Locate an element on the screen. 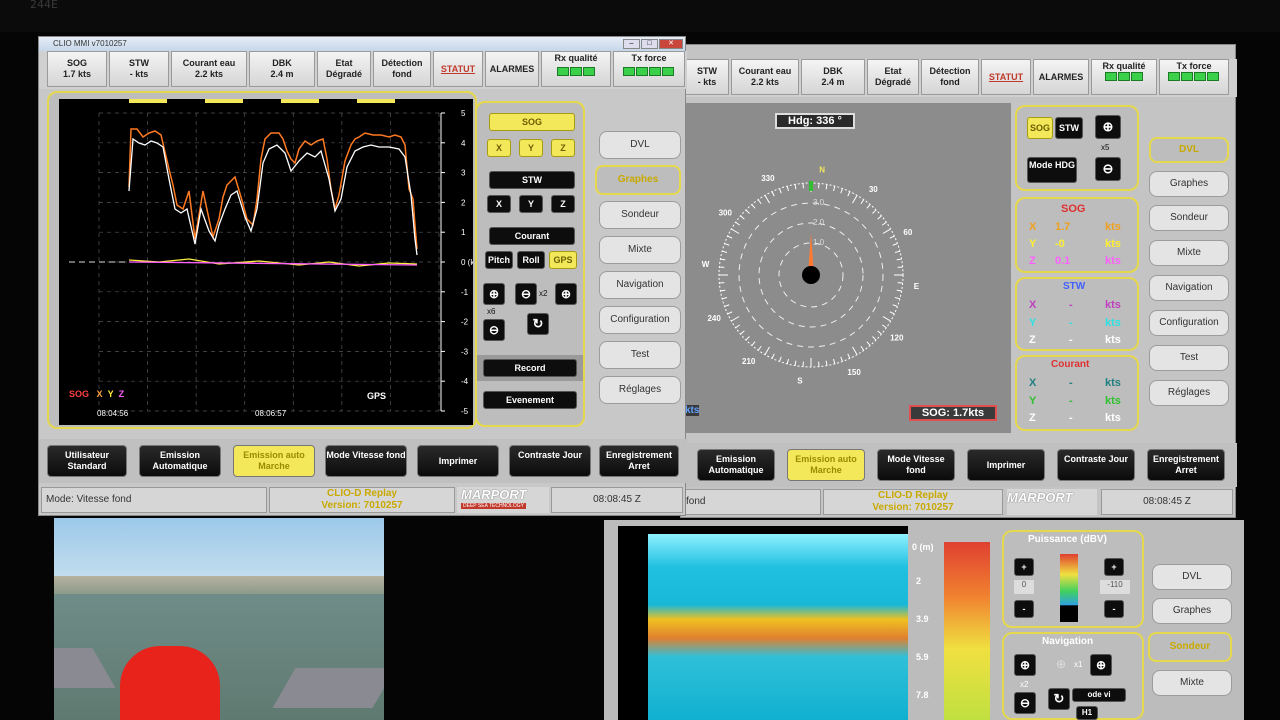 The width and height of the screenshot is (1280, 720). maximize-icon: □ is located at coordinates (649, 44).